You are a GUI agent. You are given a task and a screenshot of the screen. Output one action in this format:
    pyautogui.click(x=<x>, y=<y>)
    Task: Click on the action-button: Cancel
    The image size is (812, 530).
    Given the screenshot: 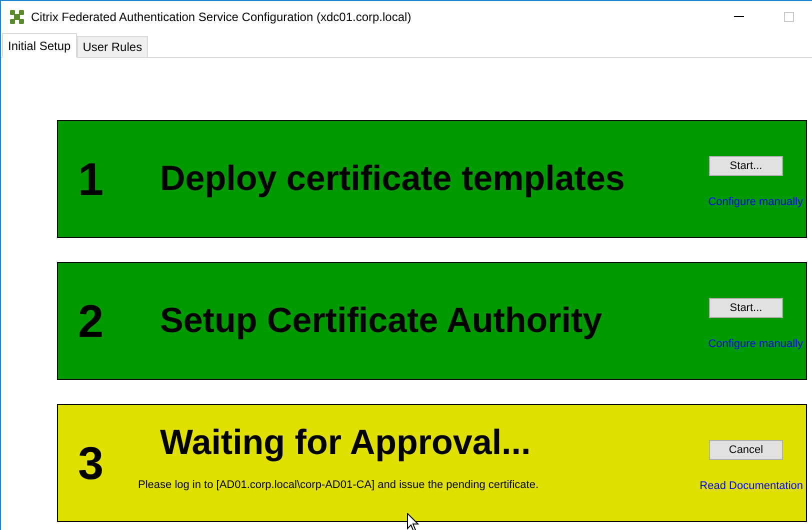 What is the action you would take?
    pyautogui.click(x=746, y=450)
    